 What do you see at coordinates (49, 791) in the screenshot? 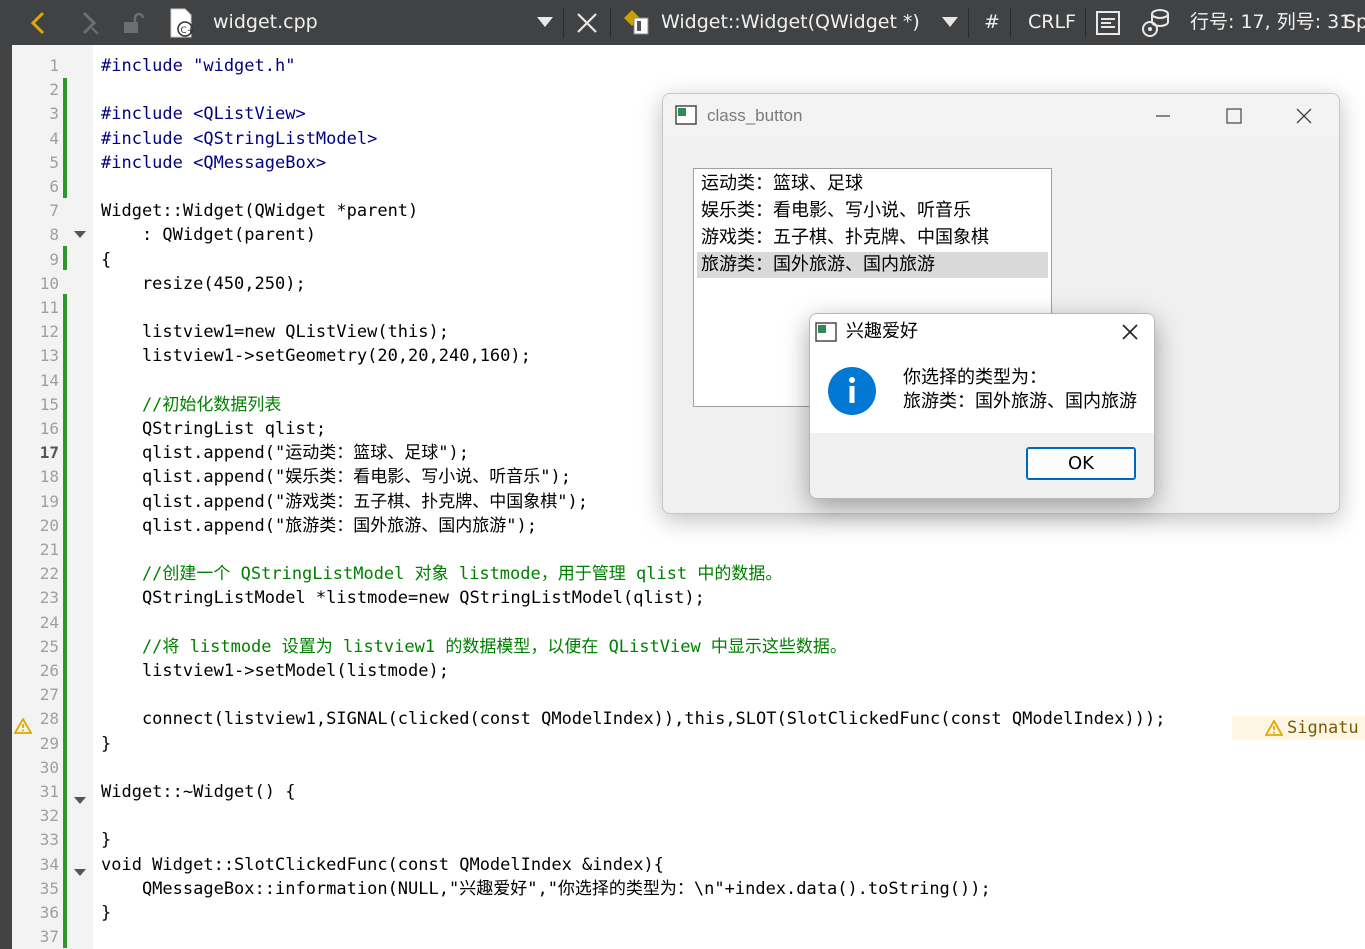
I see `line-number: 31` at bounding box center [49, 791].